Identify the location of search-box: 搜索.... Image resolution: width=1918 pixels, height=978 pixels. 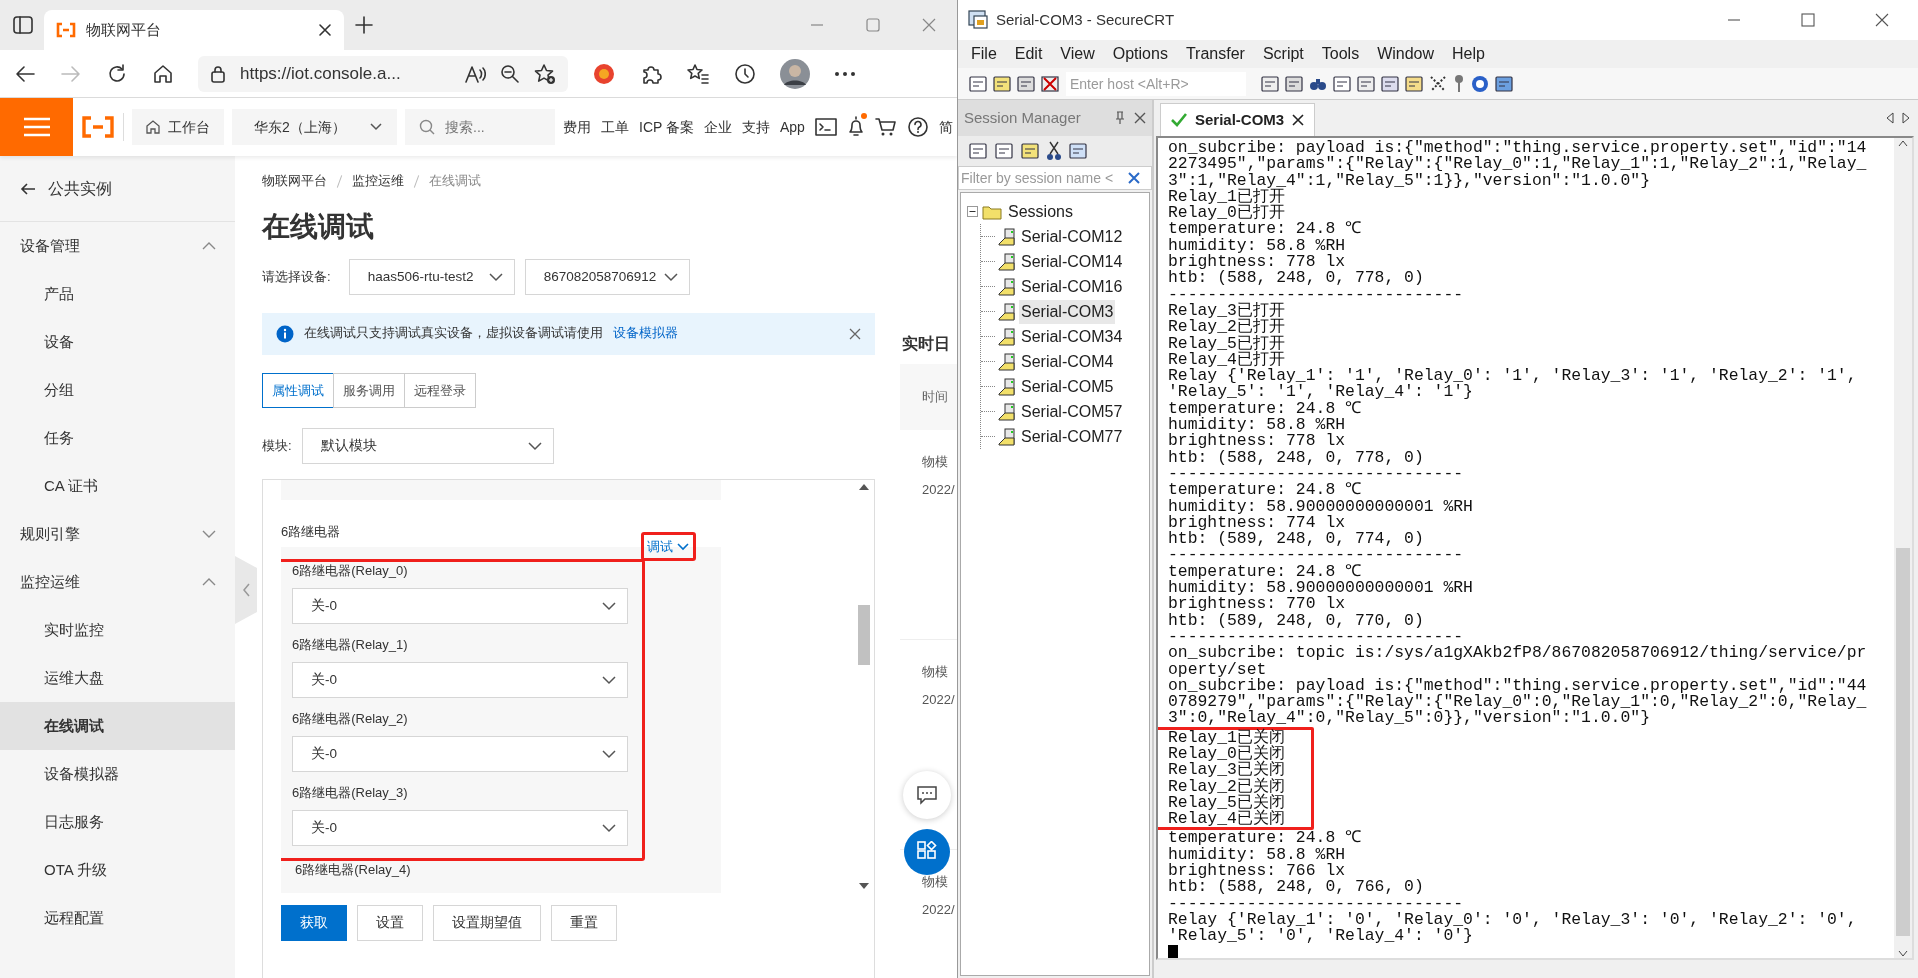
(480, 127).